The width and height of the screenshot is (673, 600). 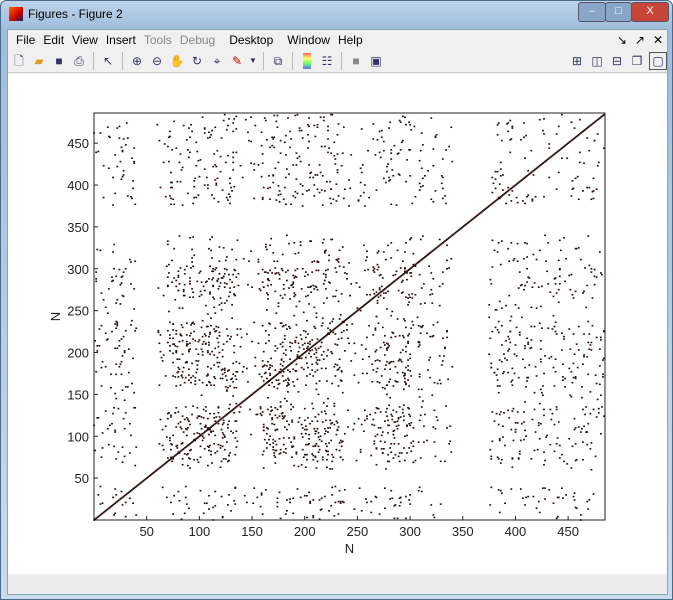 I want to click on undock-icon: ↗, so click(x=640, y=40).